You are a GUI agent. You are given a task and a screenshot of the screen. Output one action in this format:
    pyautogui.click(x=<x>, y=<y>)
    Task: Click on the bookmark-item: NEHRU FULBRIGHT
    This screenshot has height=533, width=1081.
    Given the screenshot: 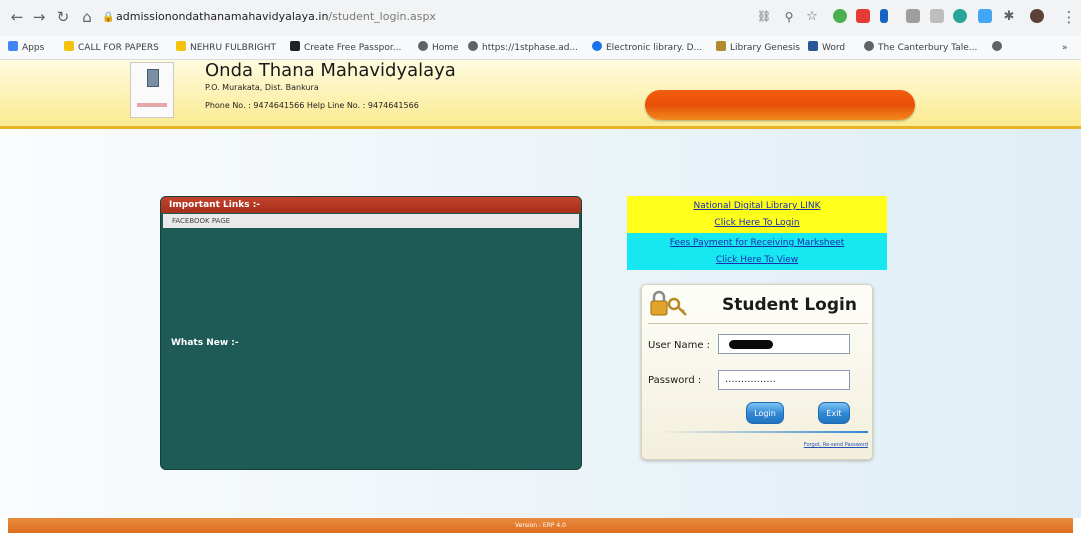 What is the action you would take?
    pyautogui.click(x=226, y=48)
    